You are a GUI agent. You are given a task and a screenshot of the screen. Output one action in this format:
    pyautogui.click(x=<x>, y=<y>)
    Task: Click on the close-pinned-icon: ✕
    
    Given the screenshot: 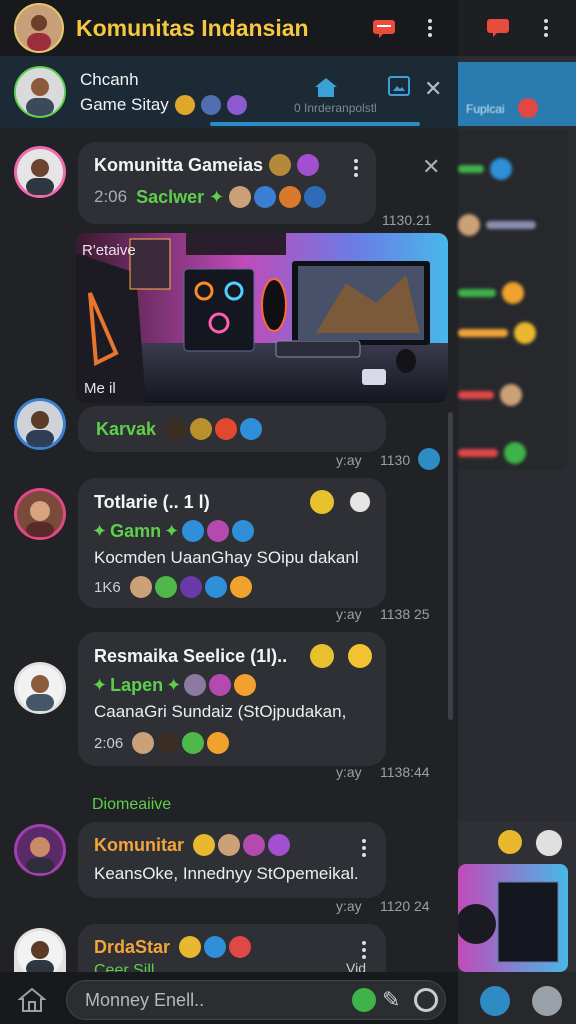 What is the action you would take?
    pyautogui.click(x=433, y=89)
    